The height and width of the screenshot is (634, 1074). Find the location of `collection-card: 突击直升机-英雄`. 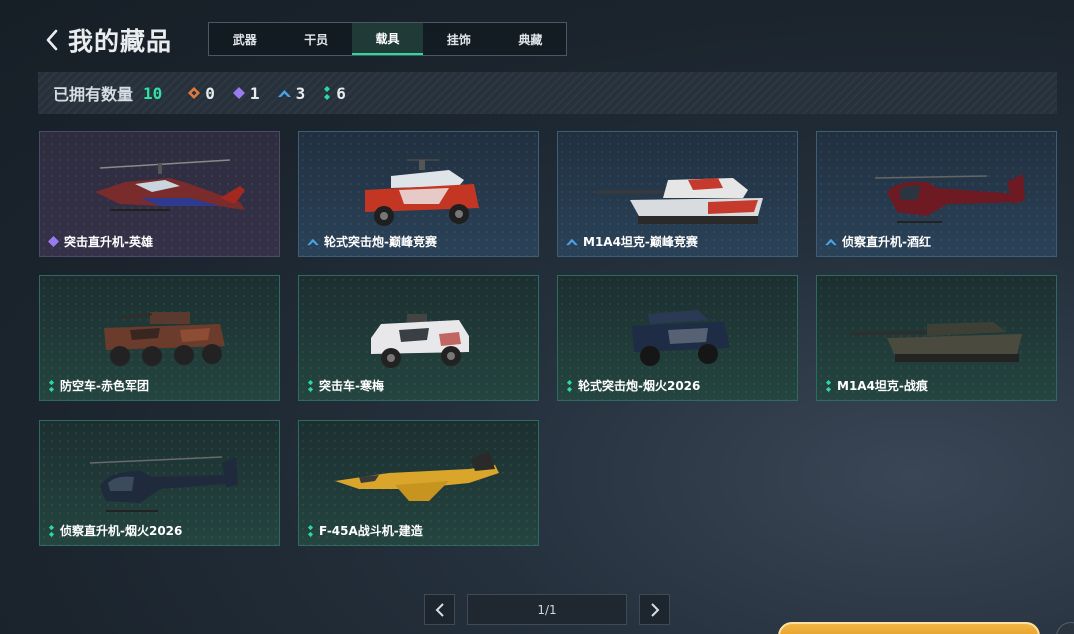

collection-card: 突击直升机-英雄 is located at coordinates (159, 194).